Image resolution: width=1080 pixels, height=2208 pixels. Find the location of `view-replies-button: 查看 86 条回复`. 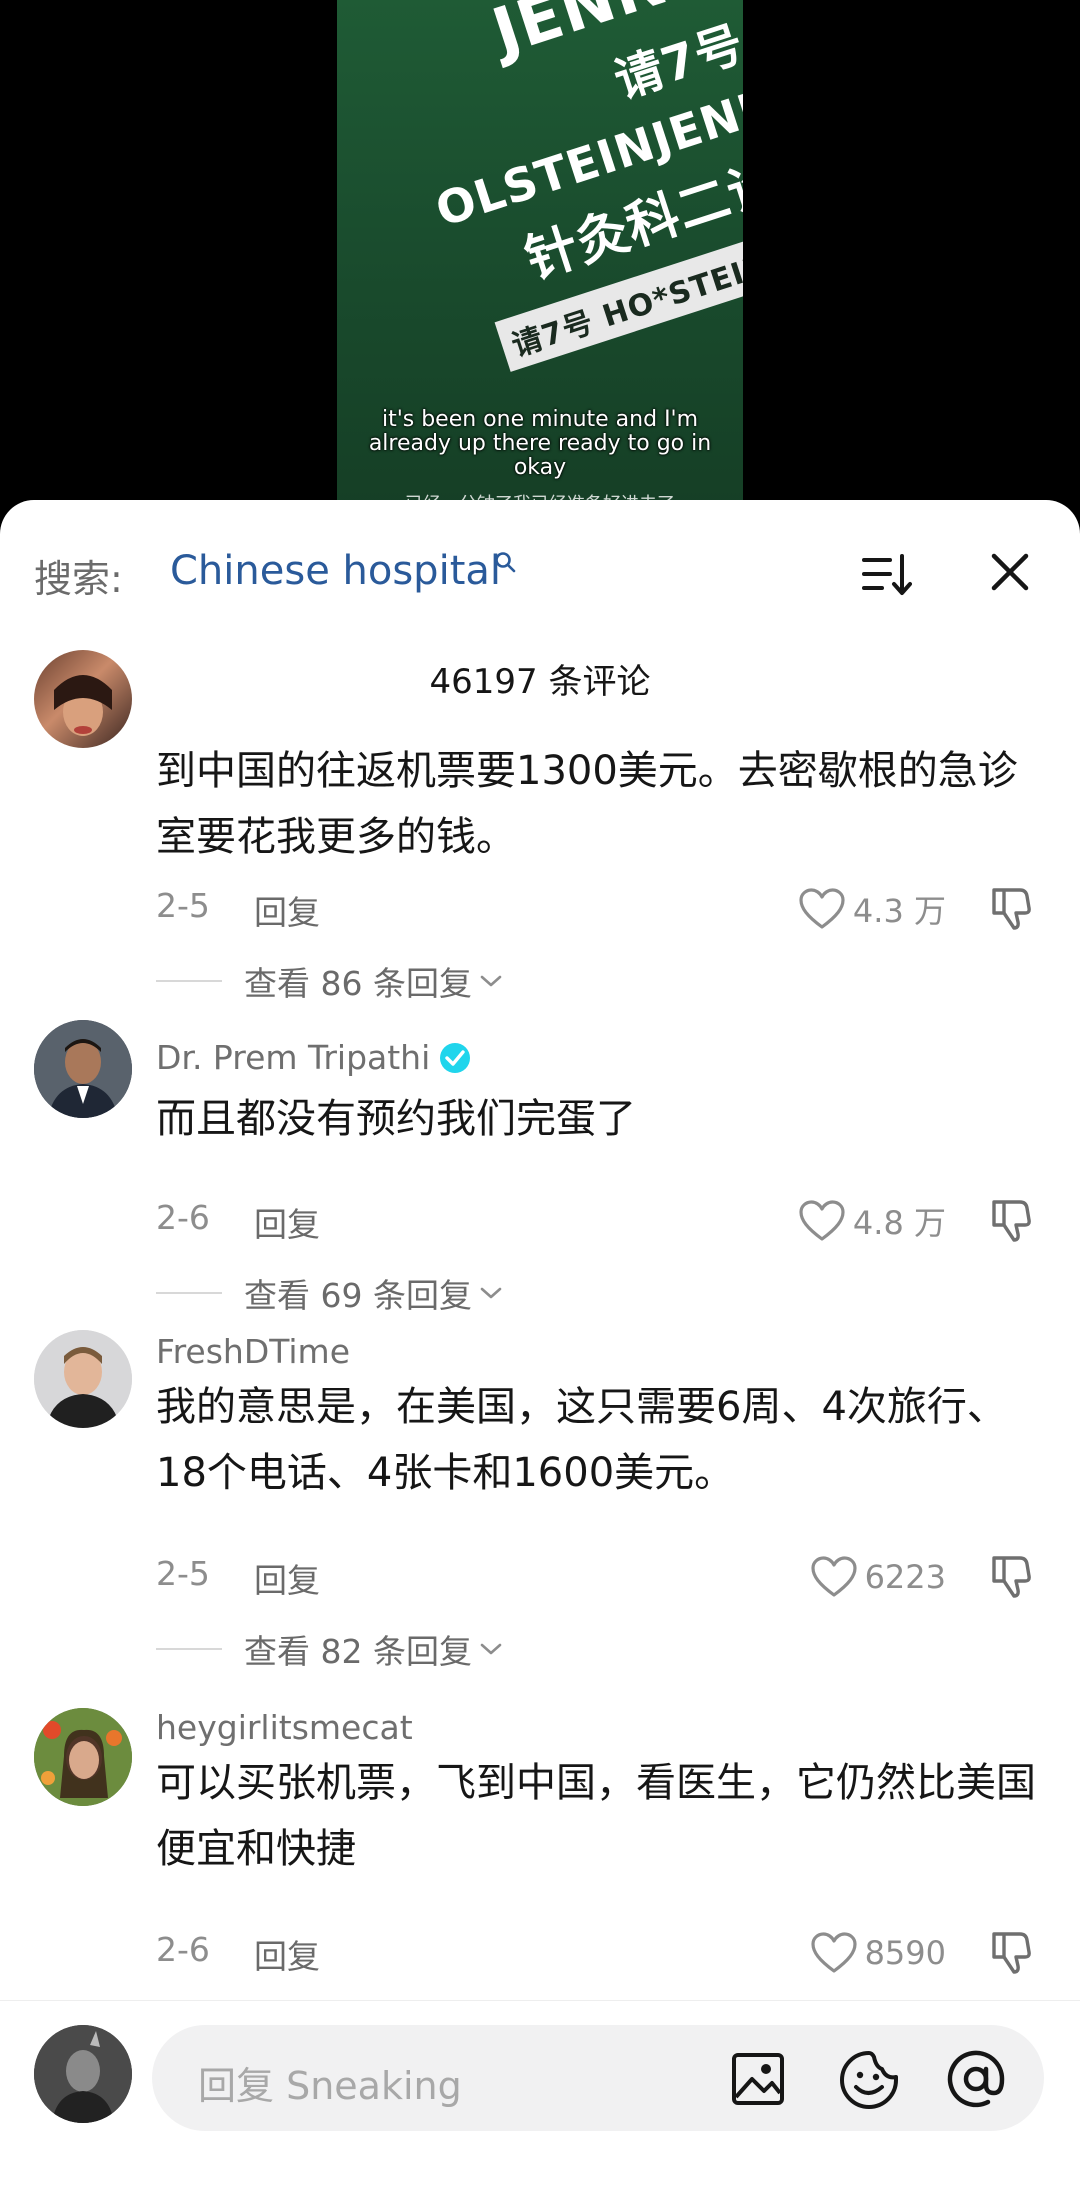

view-replies-button: 查看 86 条回复 is located at coordinates (329, 981).